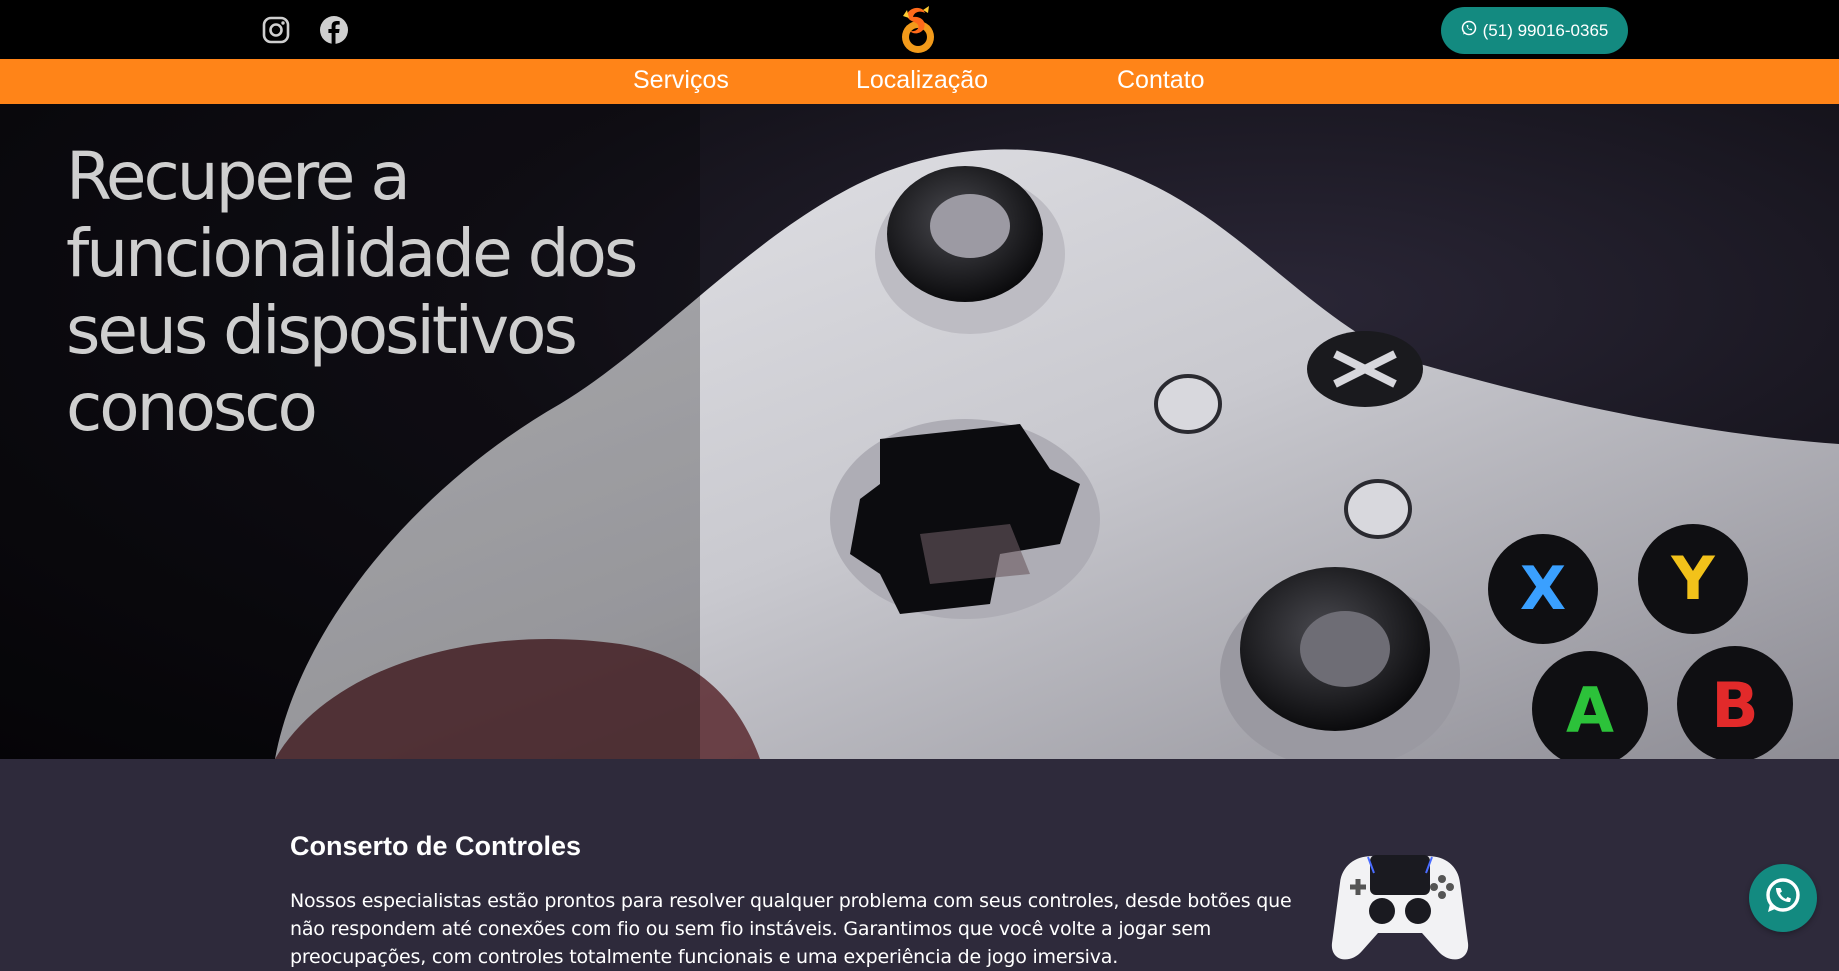  I want to click on svg-text: B, so click(1734, 705).